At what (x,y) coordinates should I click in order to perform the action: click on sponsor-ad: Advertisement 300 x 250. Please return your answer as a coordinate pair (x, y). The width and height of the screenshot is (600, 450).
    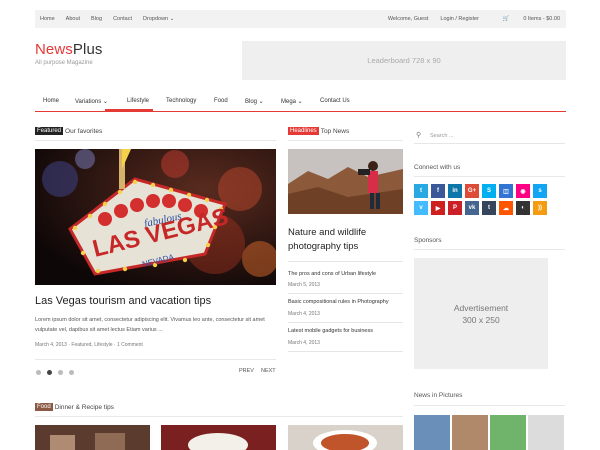
    Looking at the image, I should click on (481, 313).